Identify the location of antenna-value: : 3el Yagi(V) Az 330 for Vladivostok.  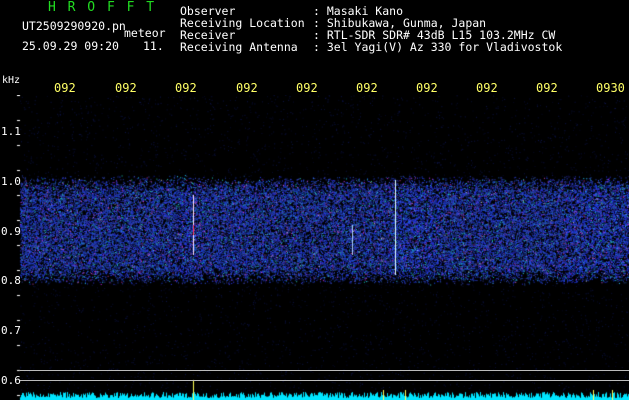
(438, 47).